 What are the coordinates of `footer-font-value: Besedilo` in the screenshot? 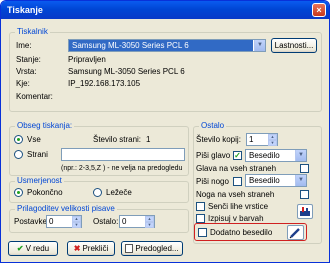 It's located at (264, 180).